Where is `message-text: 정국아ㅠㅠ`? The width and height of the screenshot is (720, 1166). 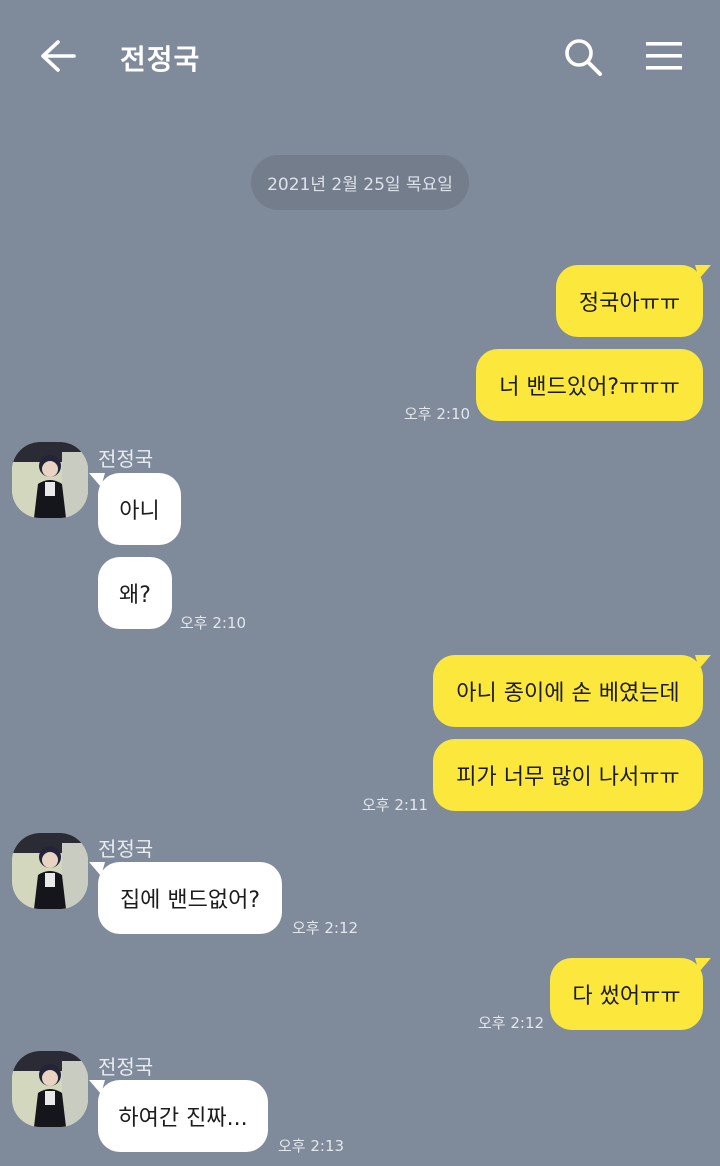 message-text: 정국아ㅠㅠ is located at coordinates (629, 303).